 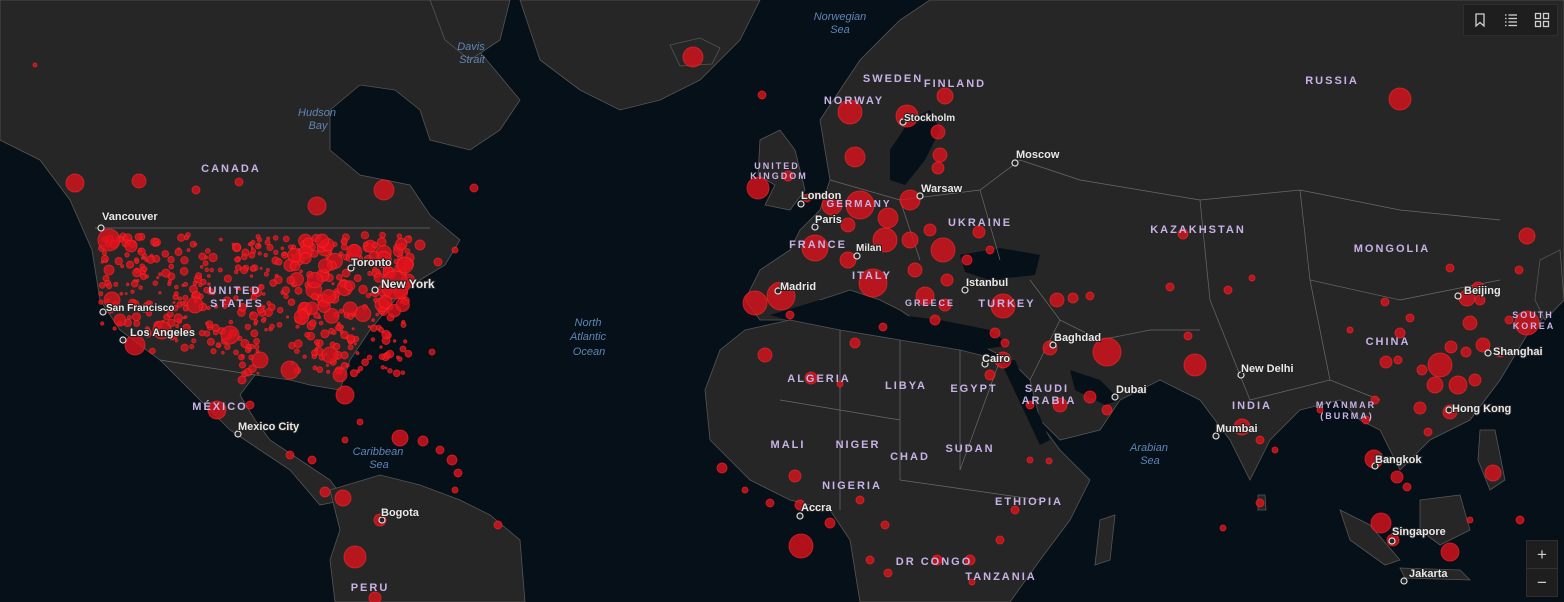 What do you see at coordinates (1479, 20) in the screenshot?
I see `bookmark-button` at bounding box center [1479, 20].